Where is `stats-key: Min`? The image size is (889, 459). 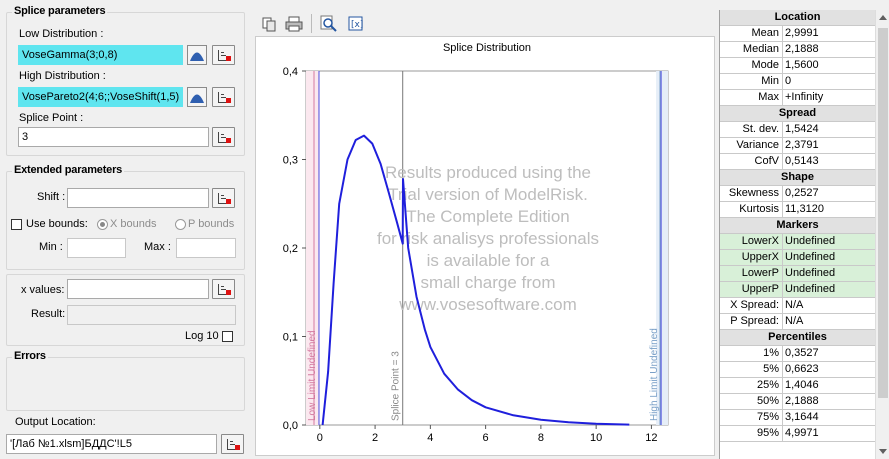
stats-key: Min is located at coordinates (751, 81).